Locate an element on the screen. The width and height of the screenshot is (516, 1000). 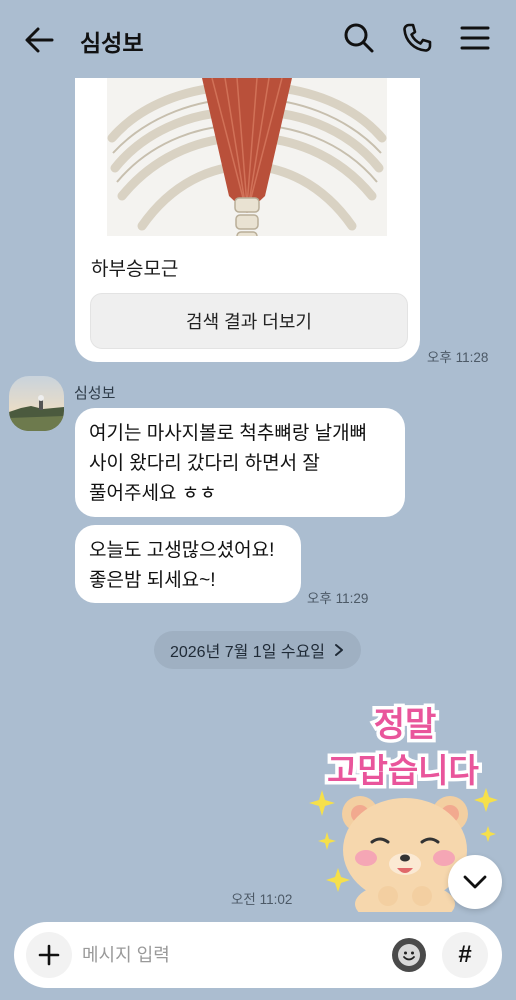
hamburger-menu-icon is located at coordinates (475, 38).